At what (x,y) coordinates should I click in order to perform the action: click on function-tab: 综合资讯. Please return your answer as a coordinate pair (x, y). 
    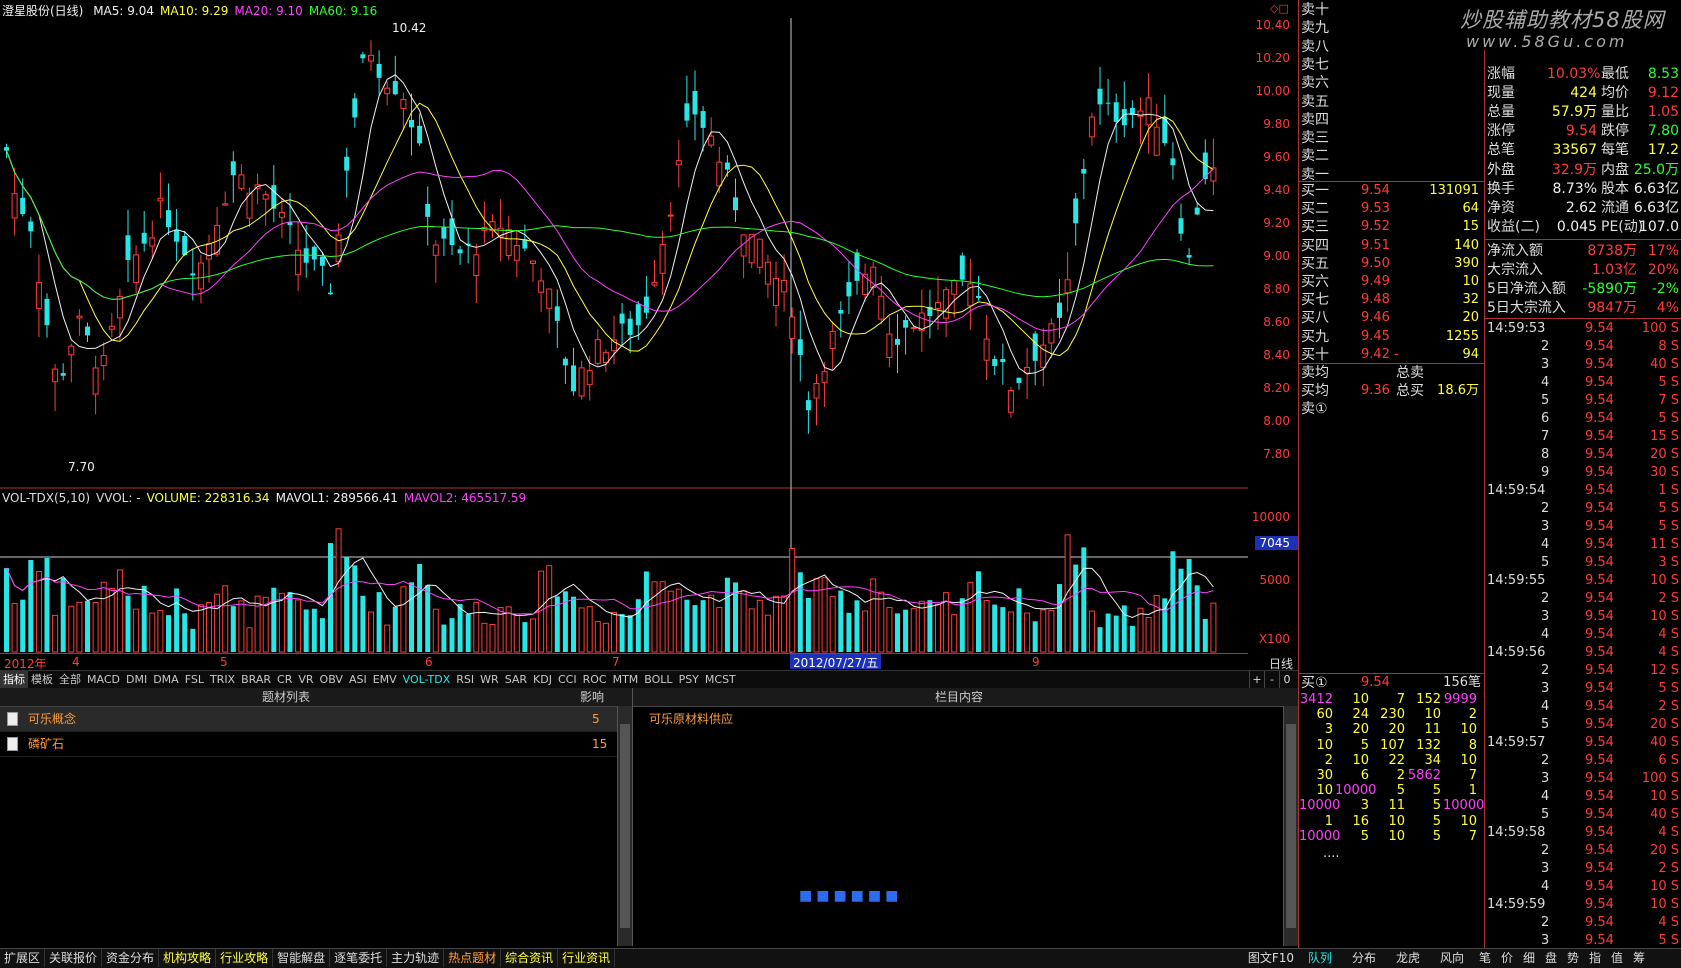
    Looking at the image, I should click on (530, 958).